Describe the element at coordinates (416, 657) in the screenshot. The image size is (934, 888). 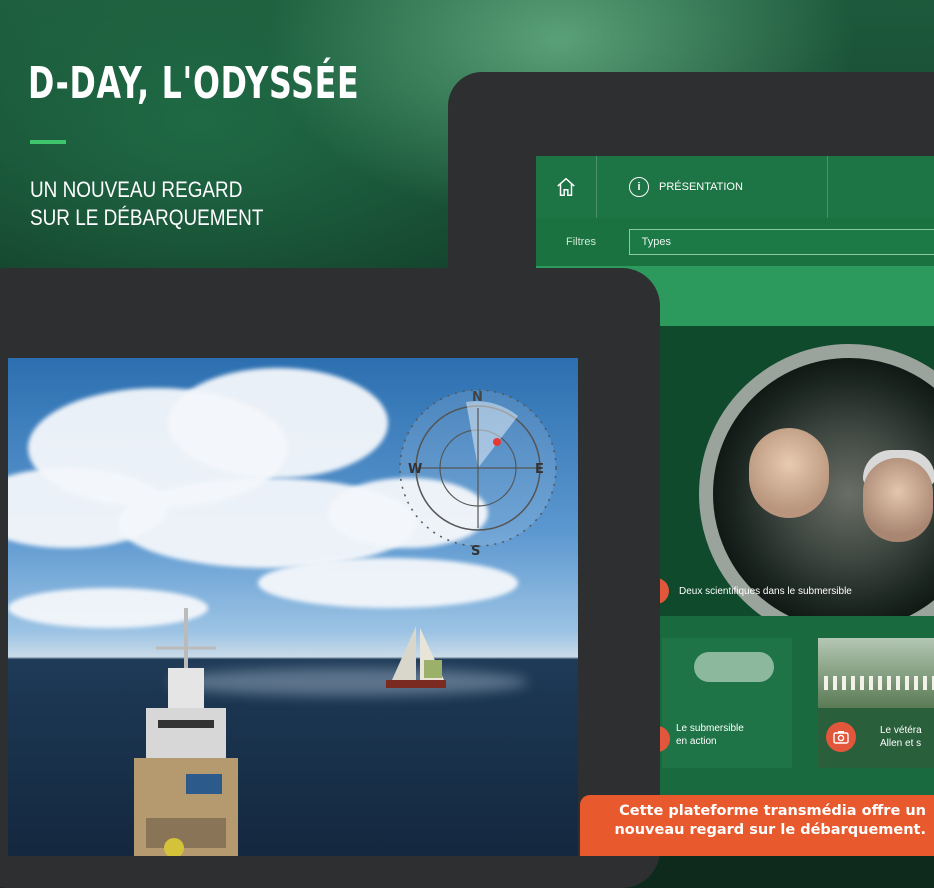
I see `sailboat` at that location.